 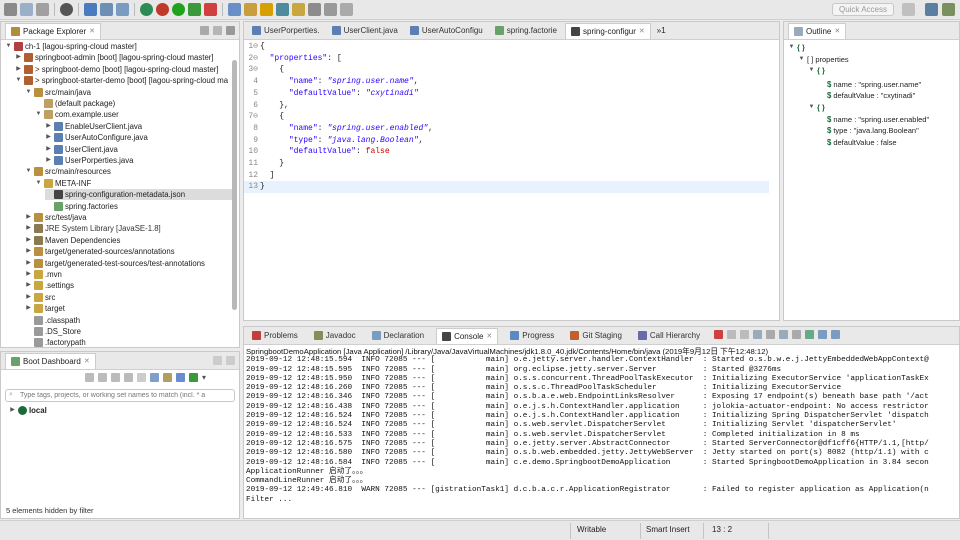 I want to click on code-line: 3⊖ {, so click(x=506, y=70).